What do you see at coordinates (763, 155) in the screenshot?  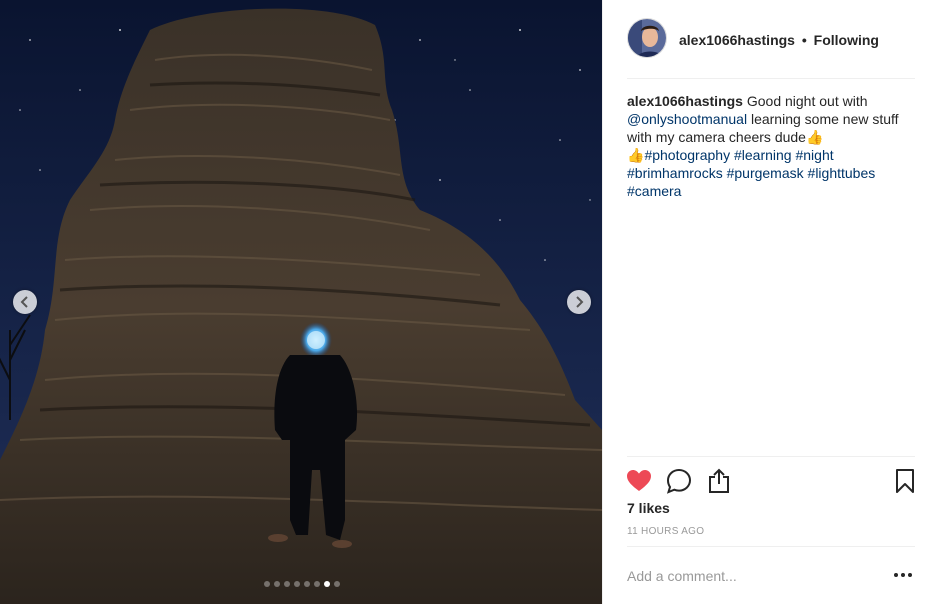 I see `hashtag-link: #learning` at bounding box center [763, 155].